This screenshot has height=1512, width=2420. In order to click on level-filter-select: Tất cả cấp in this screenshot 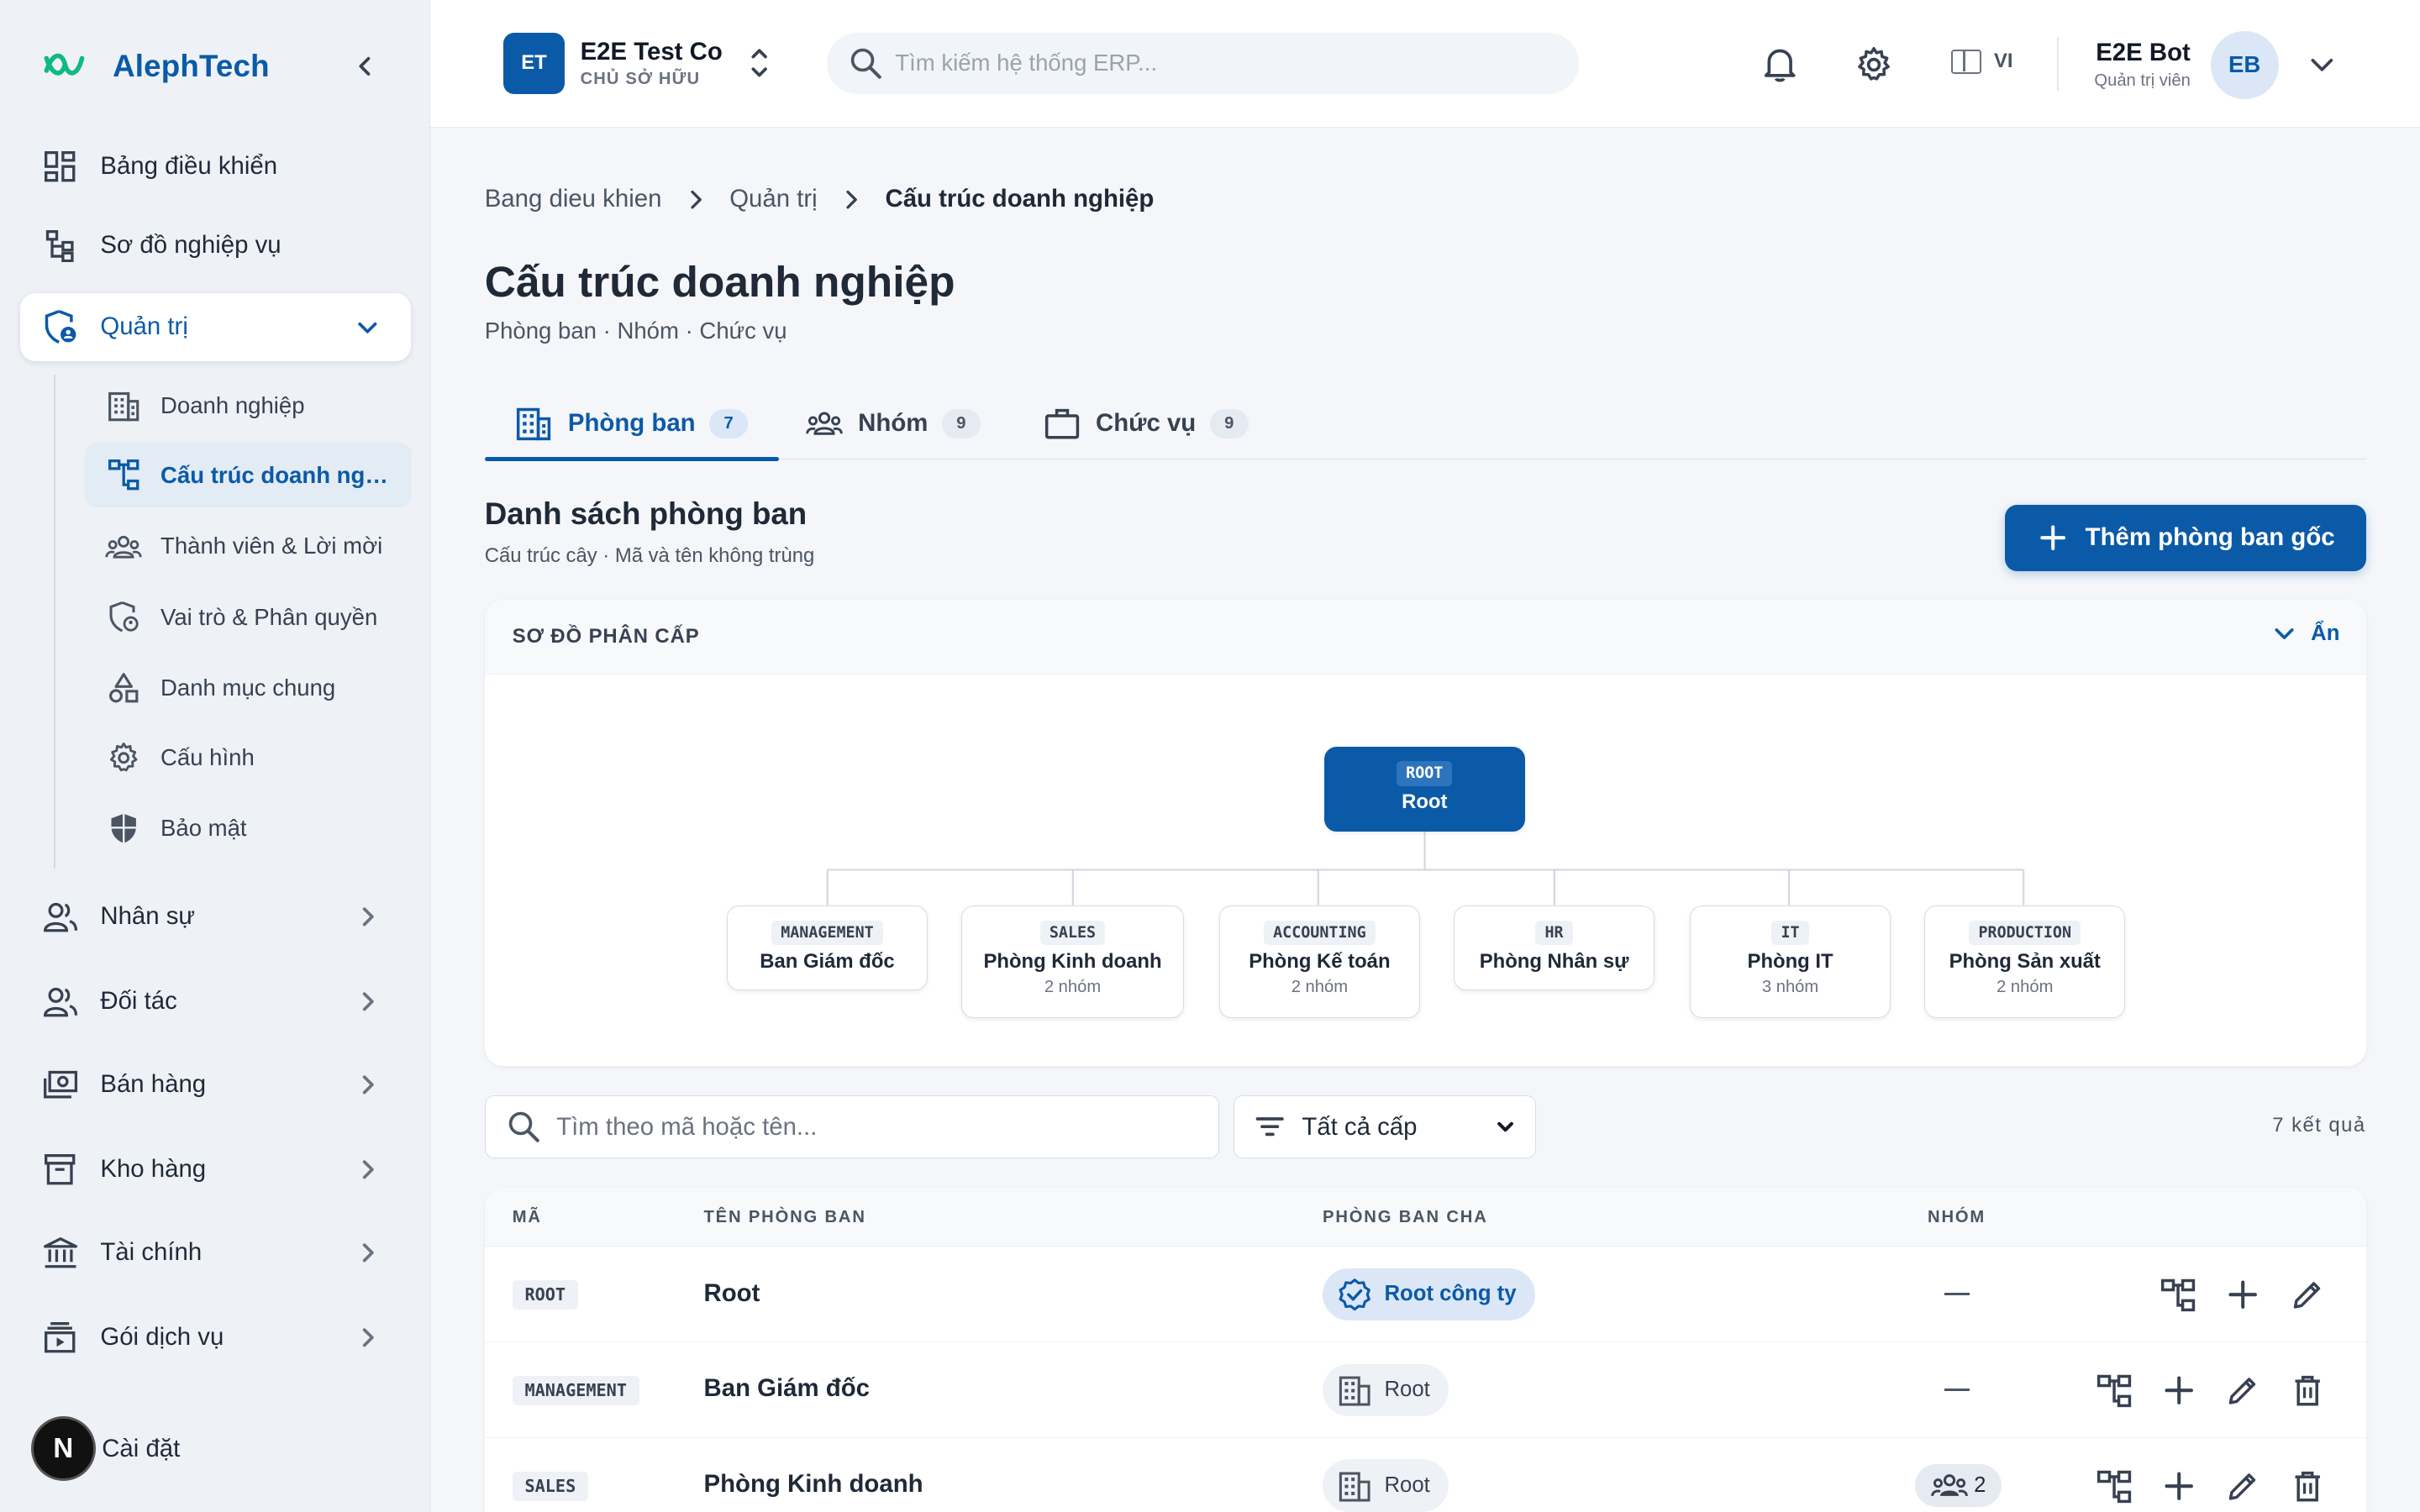, I will do `click(1384, 1127)`.